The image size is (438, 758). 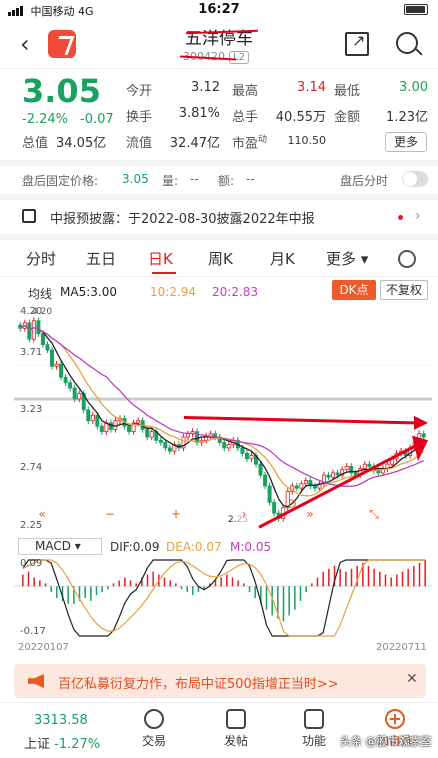 What do you see at coordinates (31, 409) in the screenshot?
I see `y-tick: 3.23` at bounding box center [31, 409].